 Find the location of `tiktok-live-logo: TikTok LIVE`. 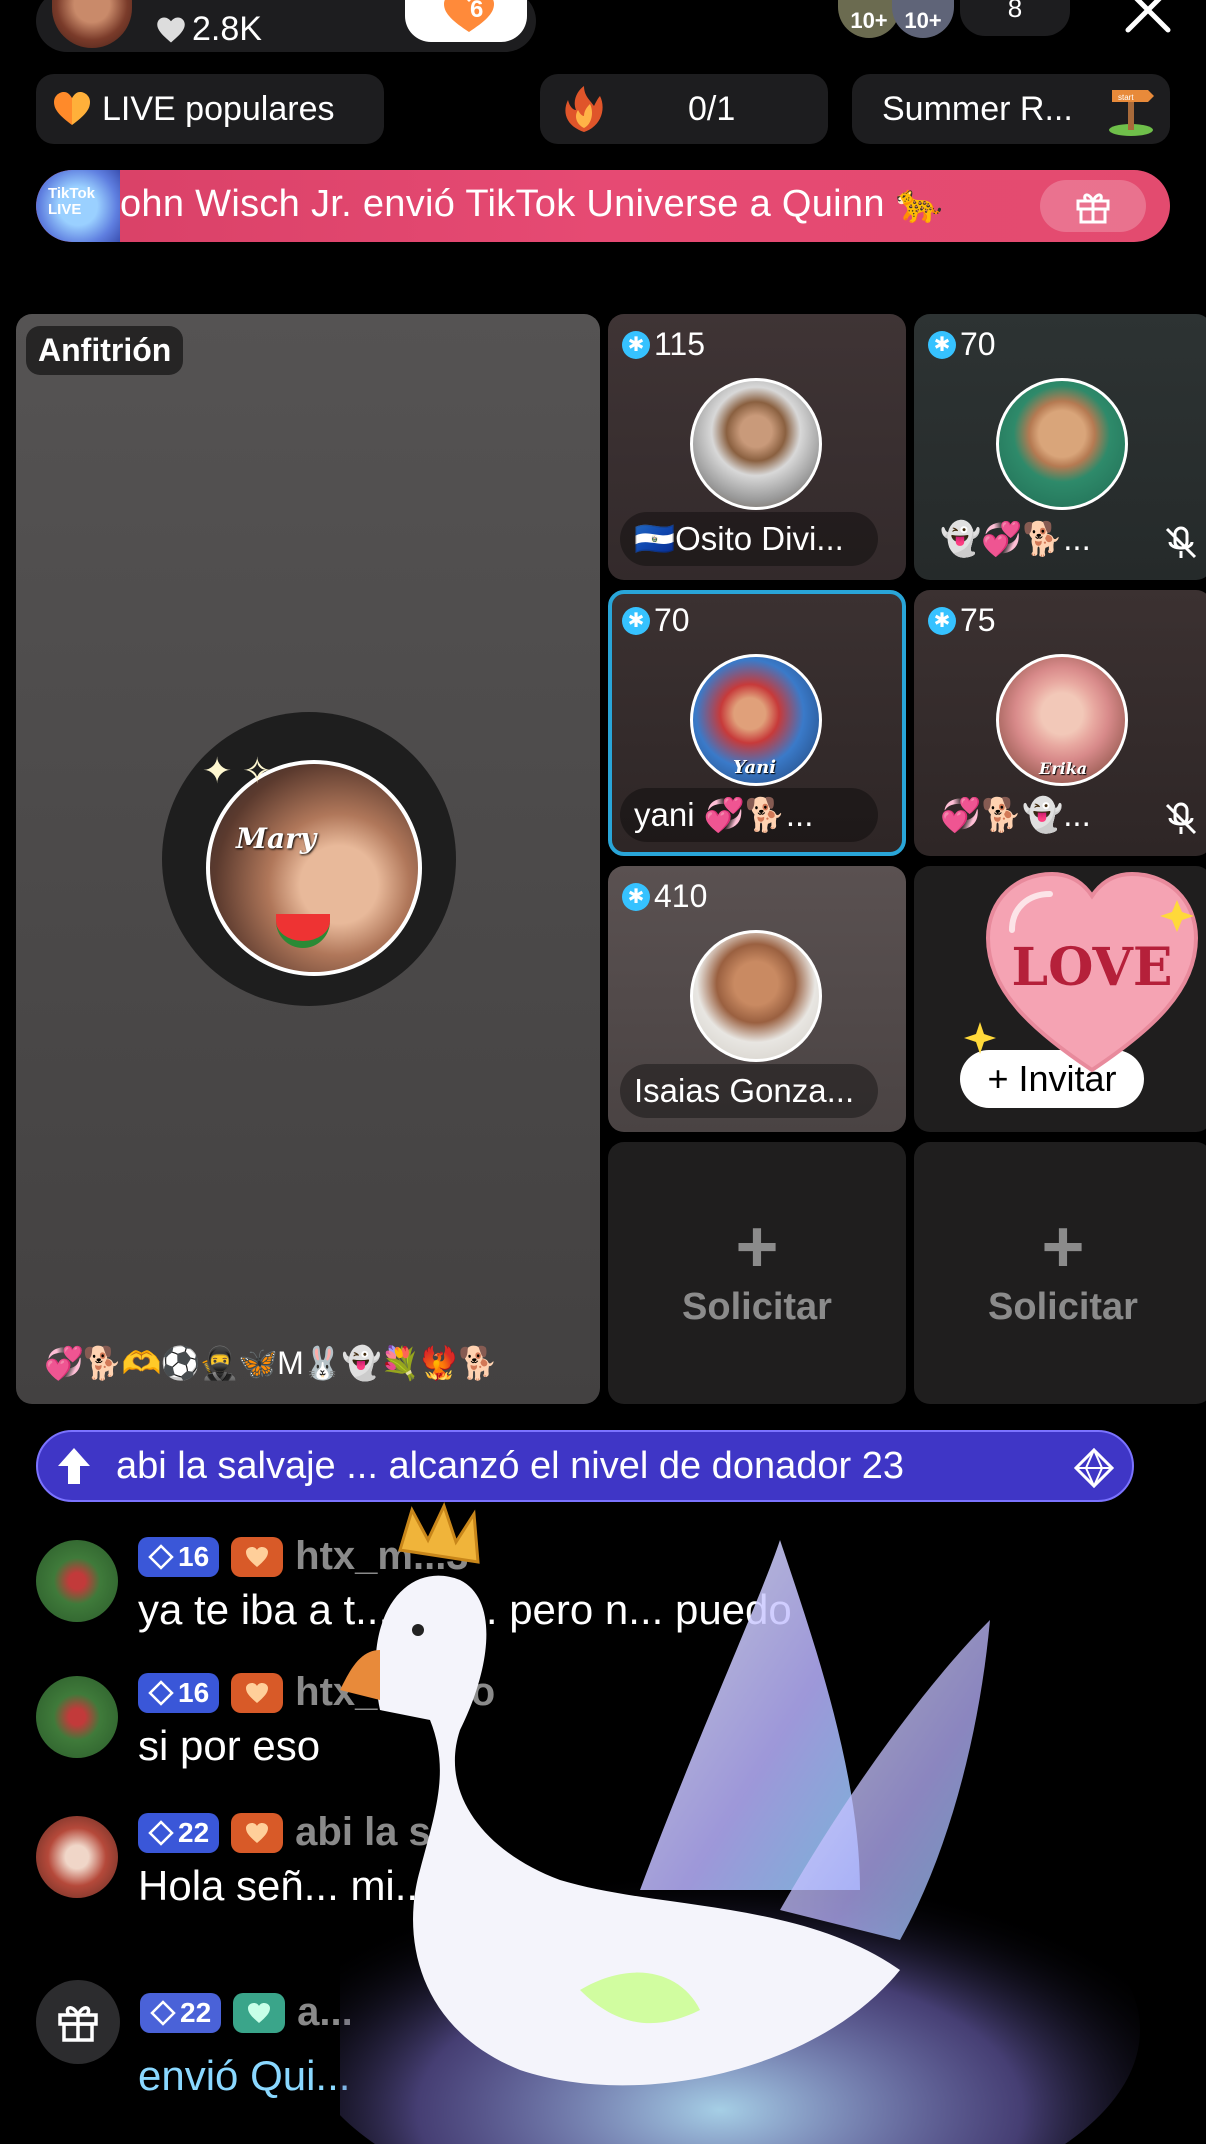

tiktok-live-logo: TikTok LIVE is located at coordinates (78, 206).